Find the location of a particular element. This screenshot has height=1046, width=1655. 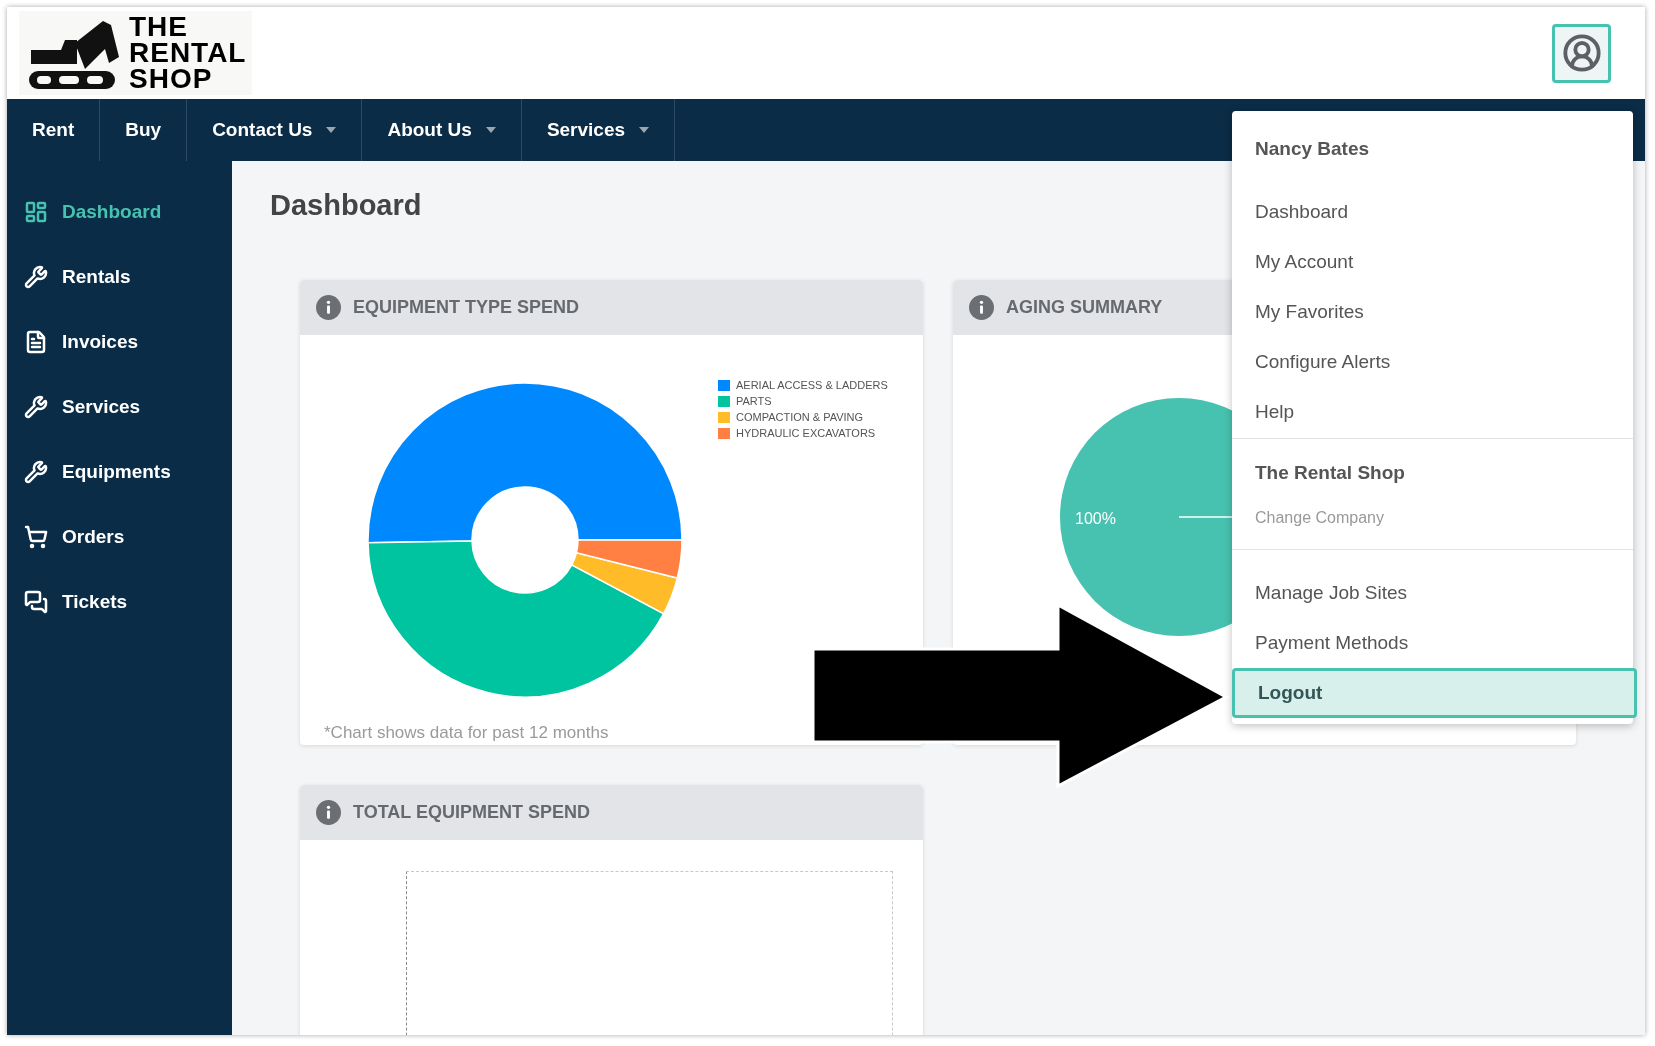

menu-item: Logout is located at coordinates (1434, 693).